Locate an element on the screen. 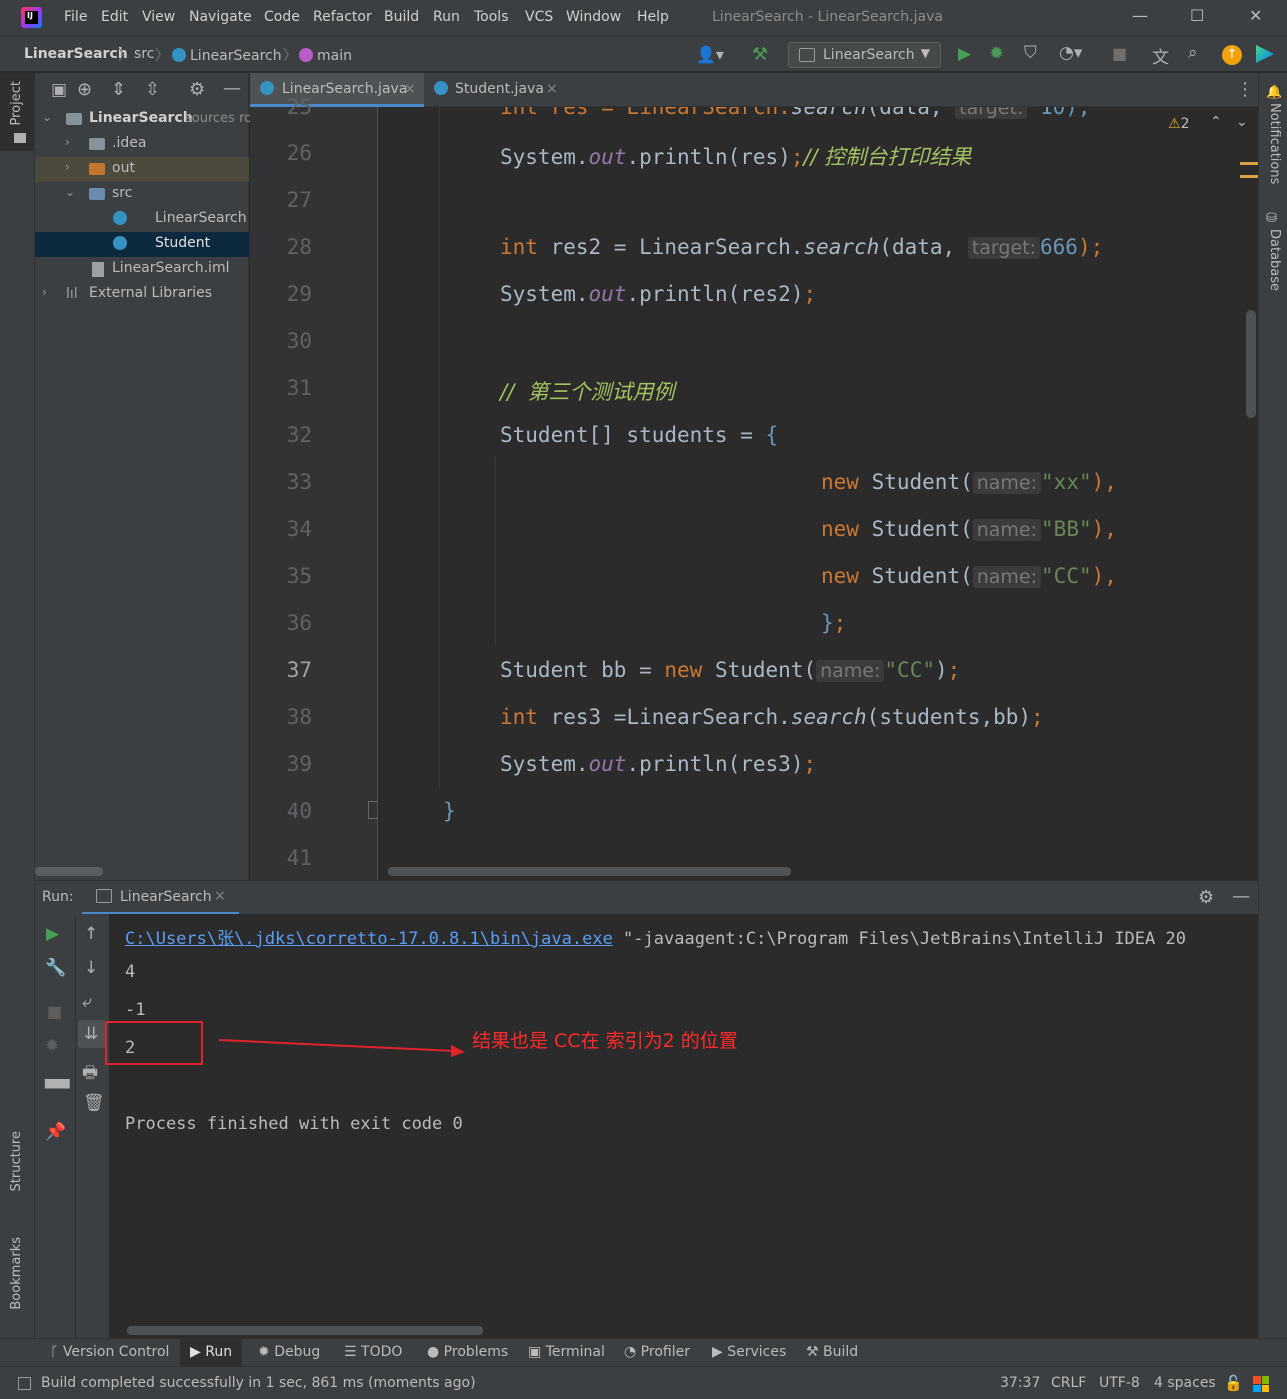 The width and height of the screenshot is (1287, 1399). code-line-29: System.out.println(res2); is located at coordinates (658, 294).